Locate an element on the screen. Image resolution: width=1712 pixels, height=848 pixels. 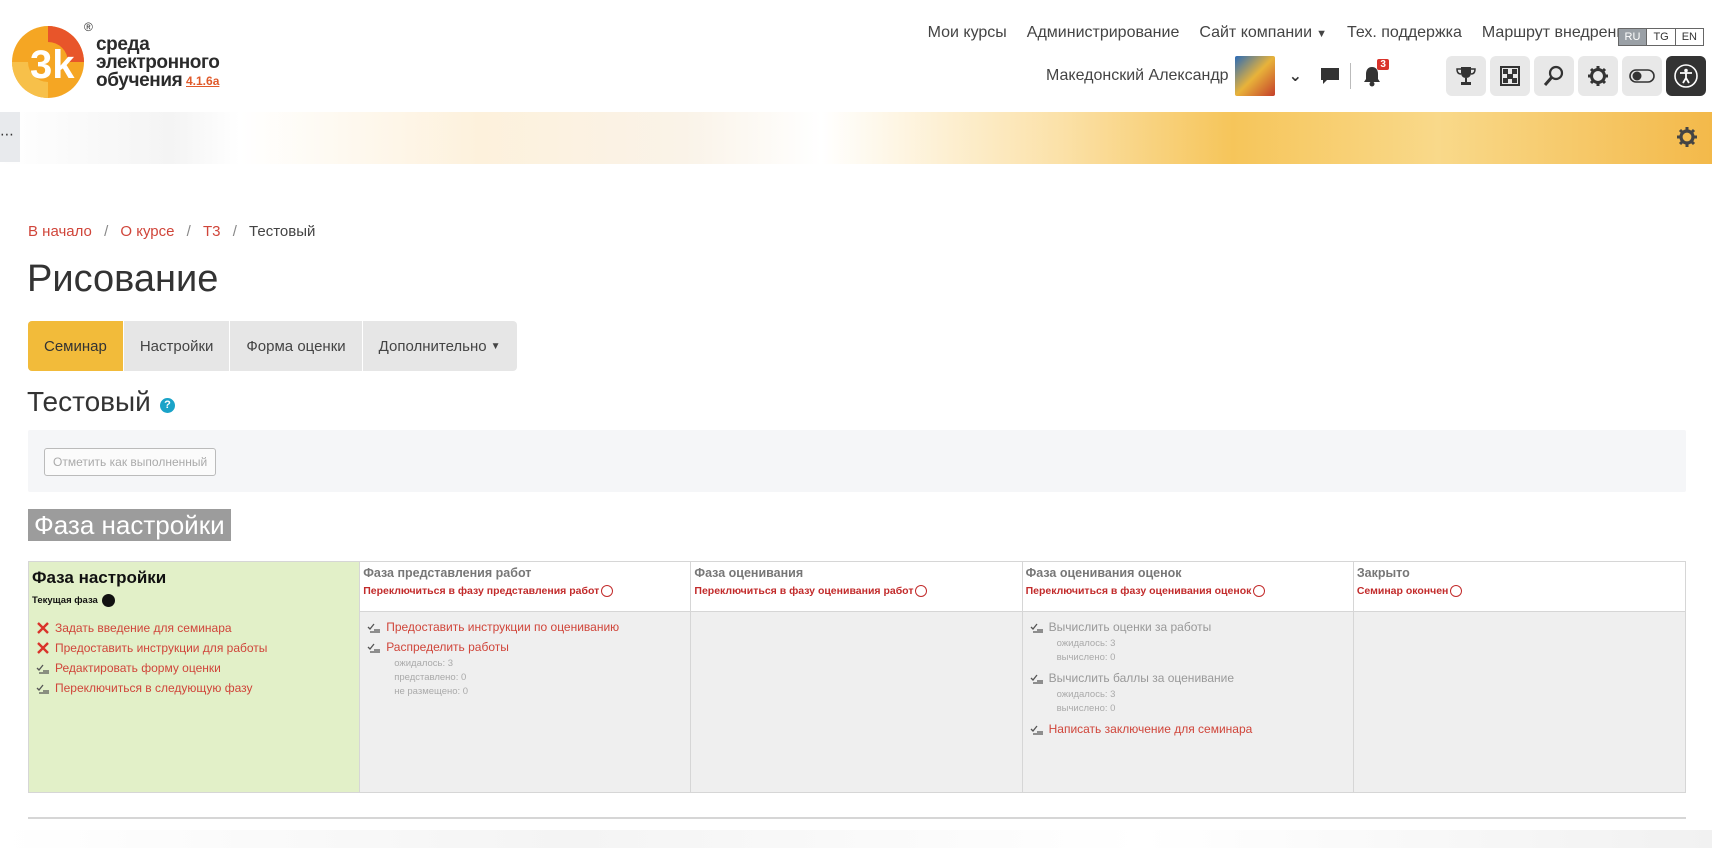
tab-seminar: Семинар is located at coordinates (76, 346).